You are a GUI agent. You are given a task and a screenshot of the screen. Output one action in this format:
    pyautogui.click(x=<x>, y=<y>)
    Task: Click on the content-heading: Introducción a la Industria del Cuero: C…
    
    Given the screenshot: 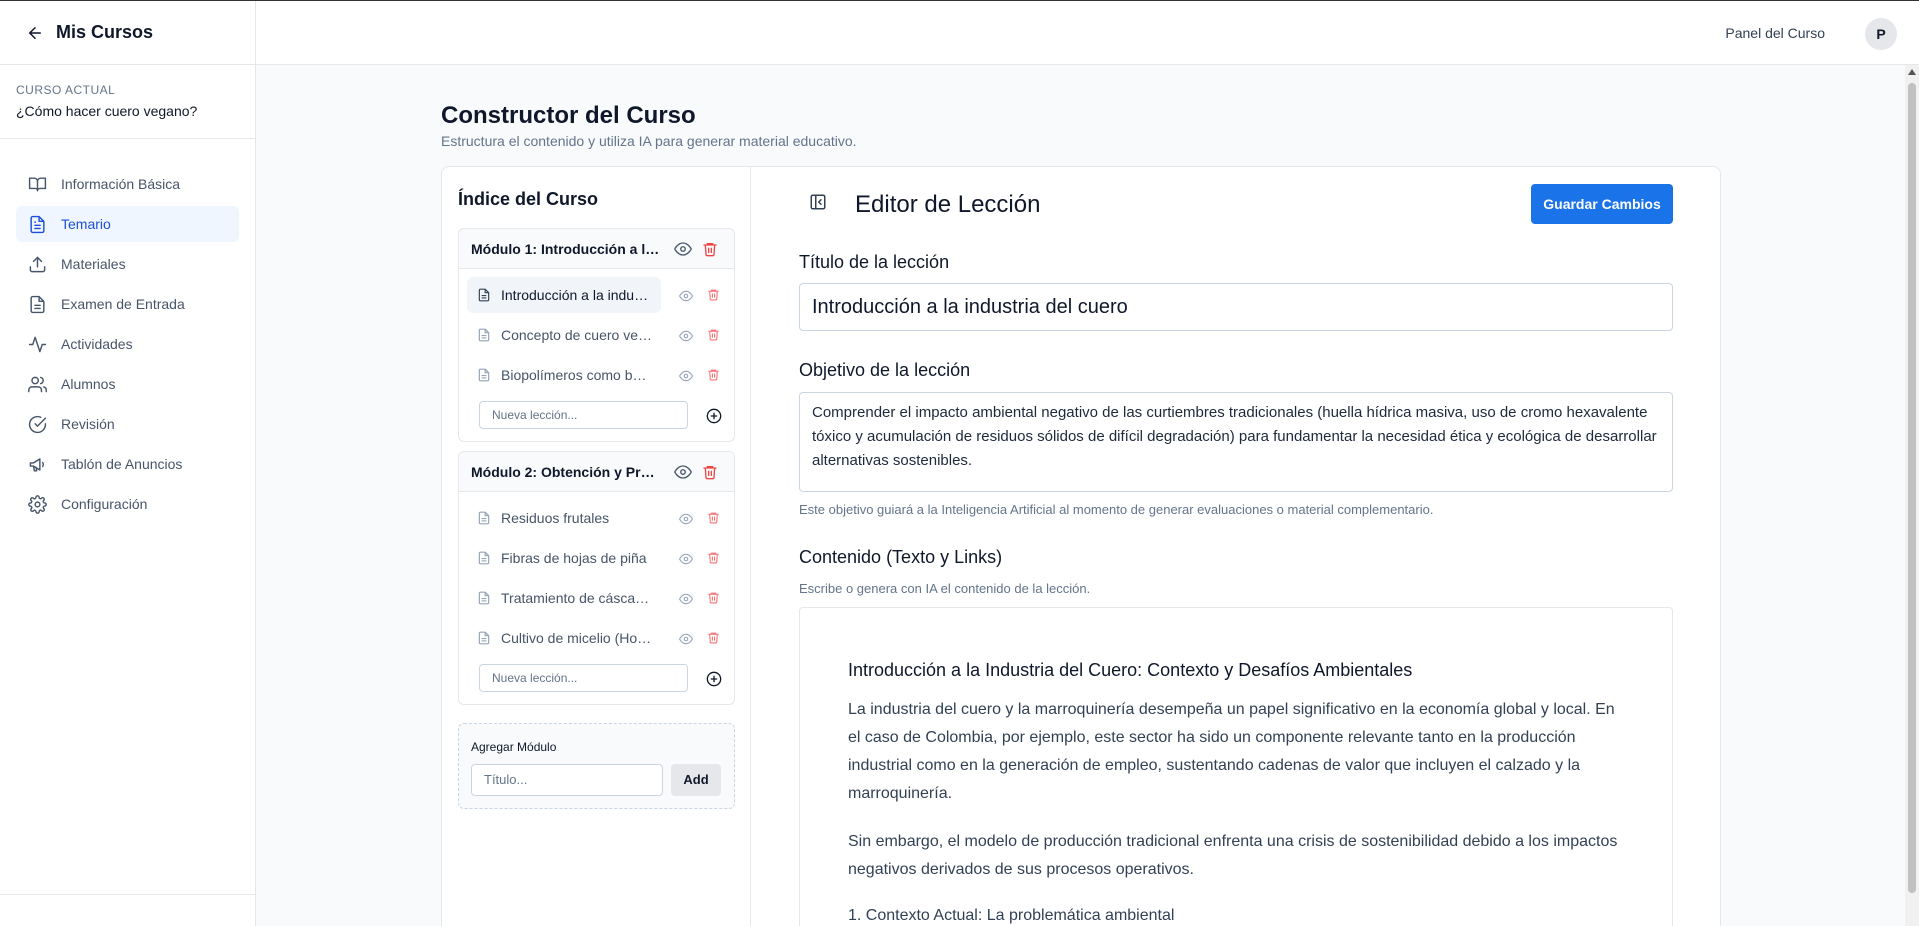 What is the action you would take?
    pyautogui.click(x=1130, y=670)
    